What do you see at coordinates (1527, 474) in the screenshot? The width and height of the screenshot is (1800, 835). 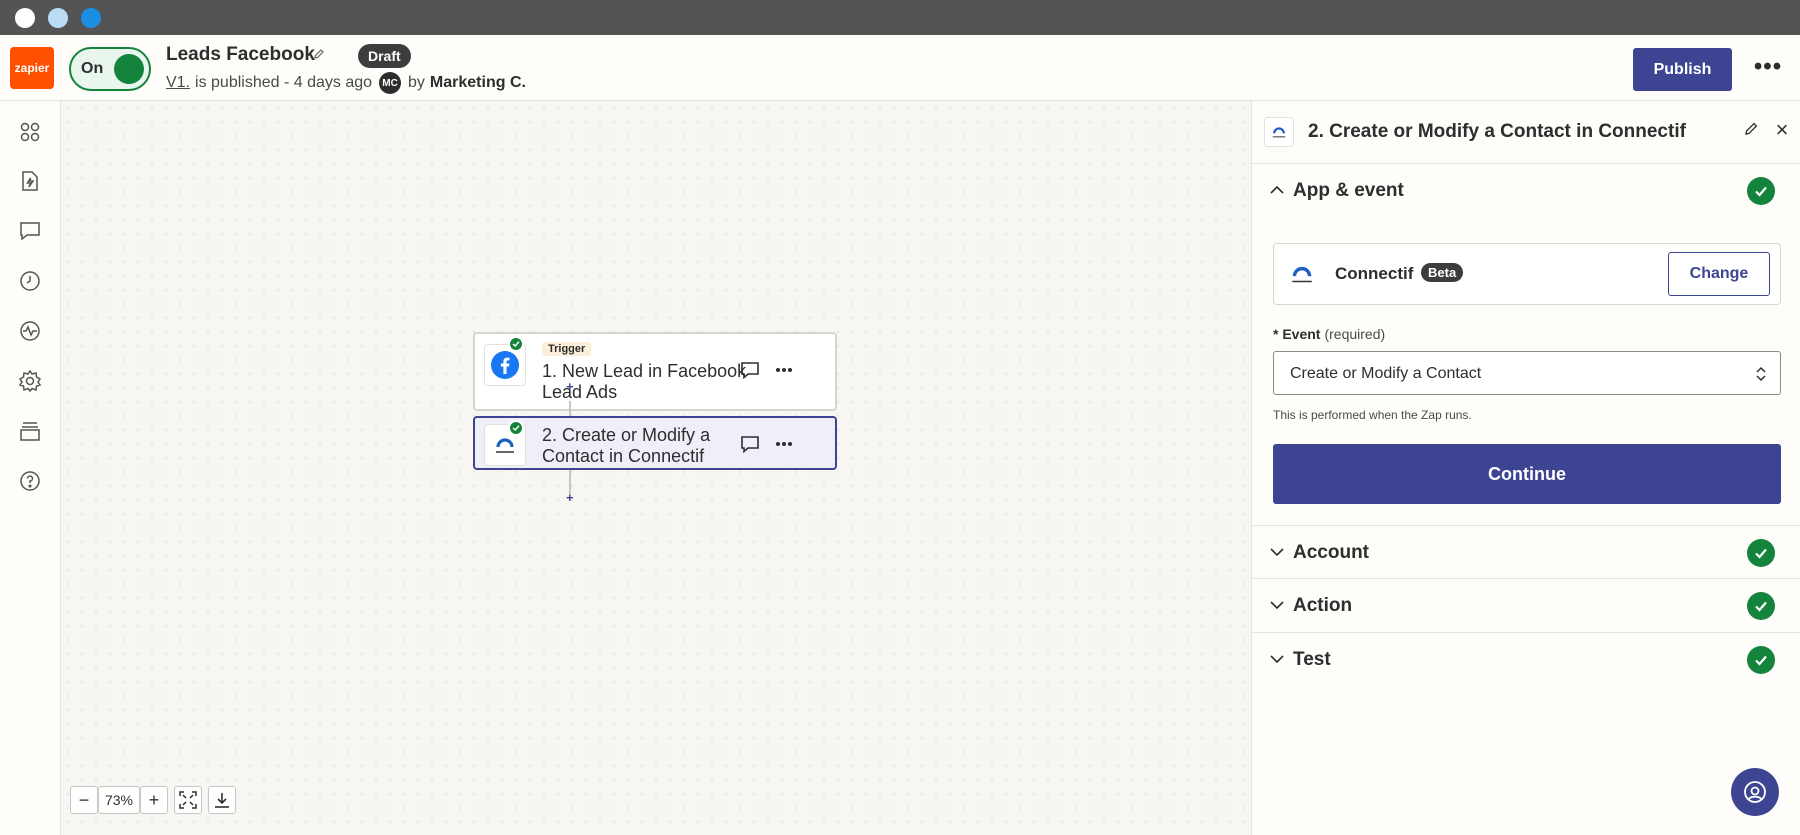 I see `continue-button: Continue` at bounding box center [1527, 474].